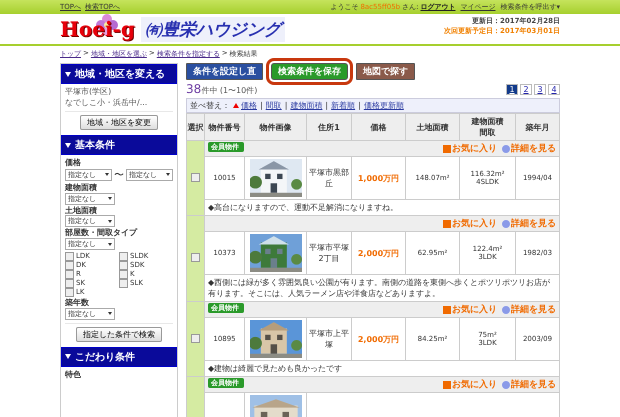  What do you see at coordinates (81, 188) in the screenshot?
I see `field-label: 建物面積` at bounding box center [81, 188].